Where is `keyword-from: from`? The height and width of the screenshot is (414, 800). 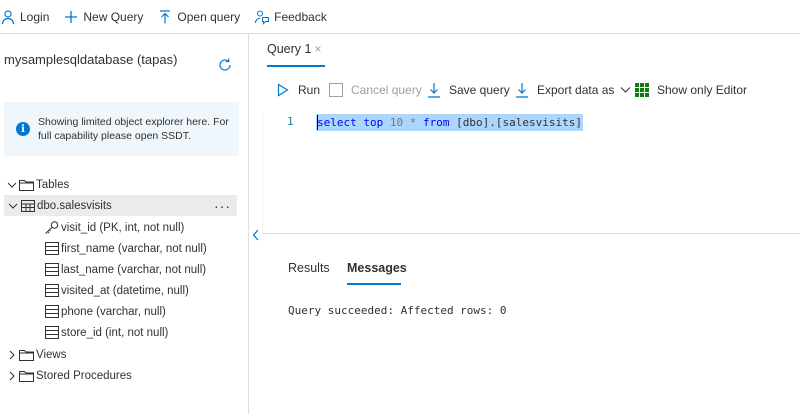 keyword-from: from is located at coordinates (436, 122).